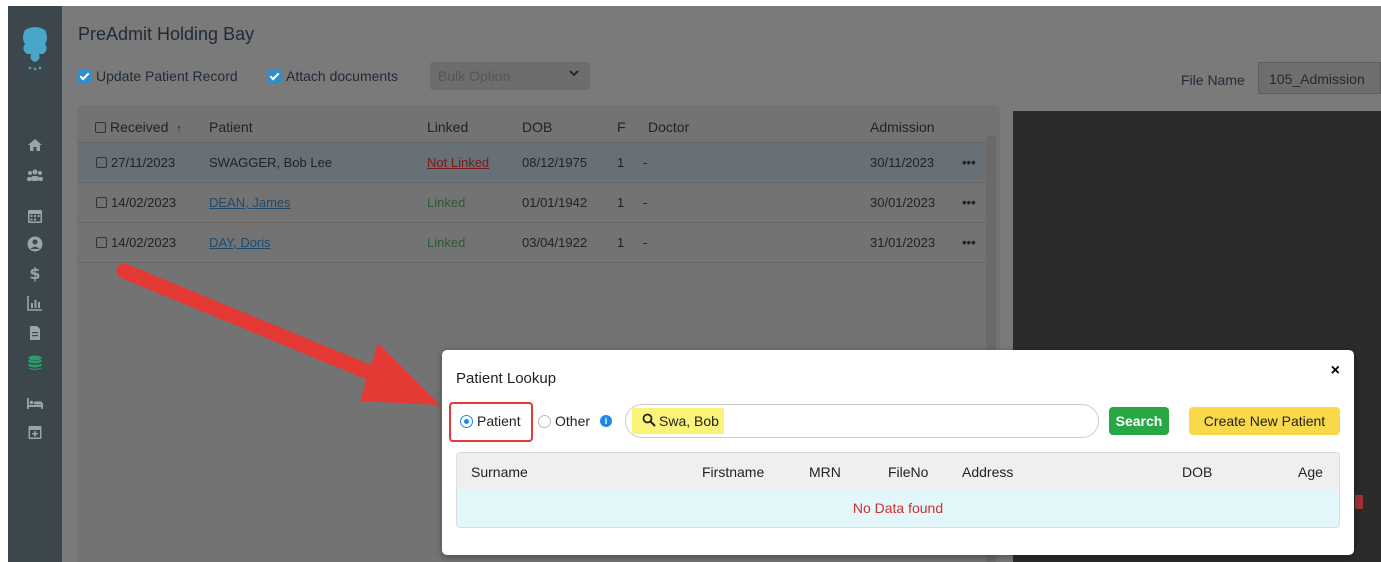 Image resolution: width=1381 pixels, height=562 pixels. What do you see at coordinates (35, 403) in the screenshot?
I see `bed-icon` at bounding box center [35, 403].